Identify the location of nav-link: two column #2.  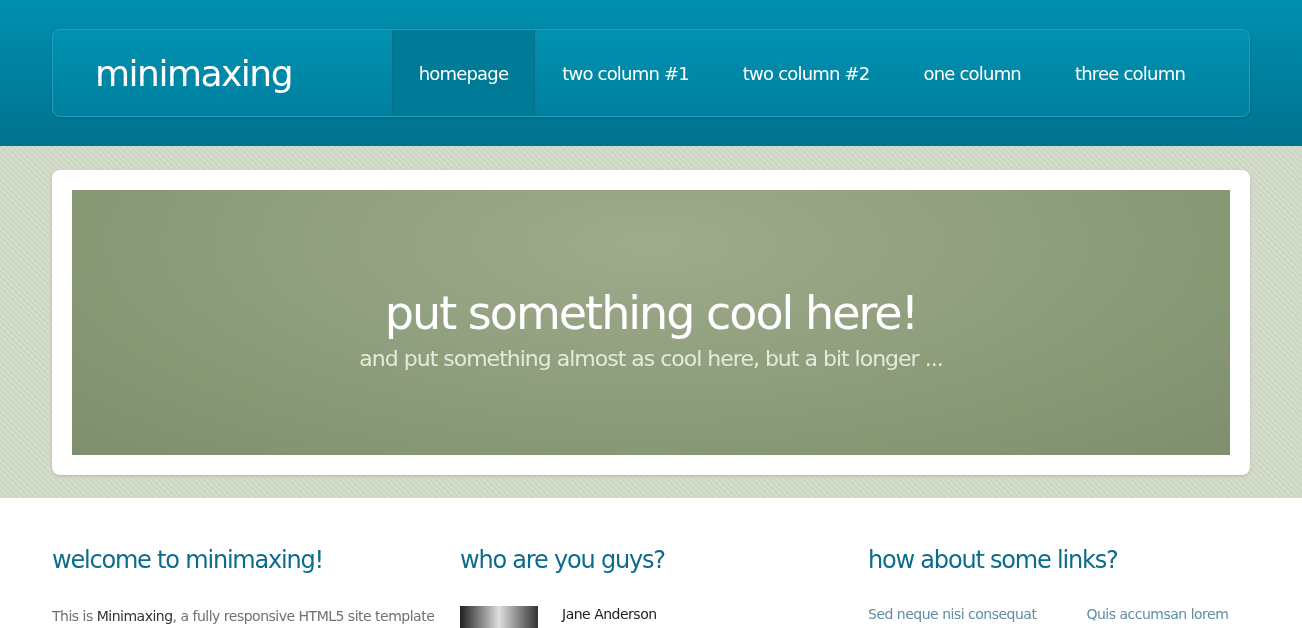
(806, 73).